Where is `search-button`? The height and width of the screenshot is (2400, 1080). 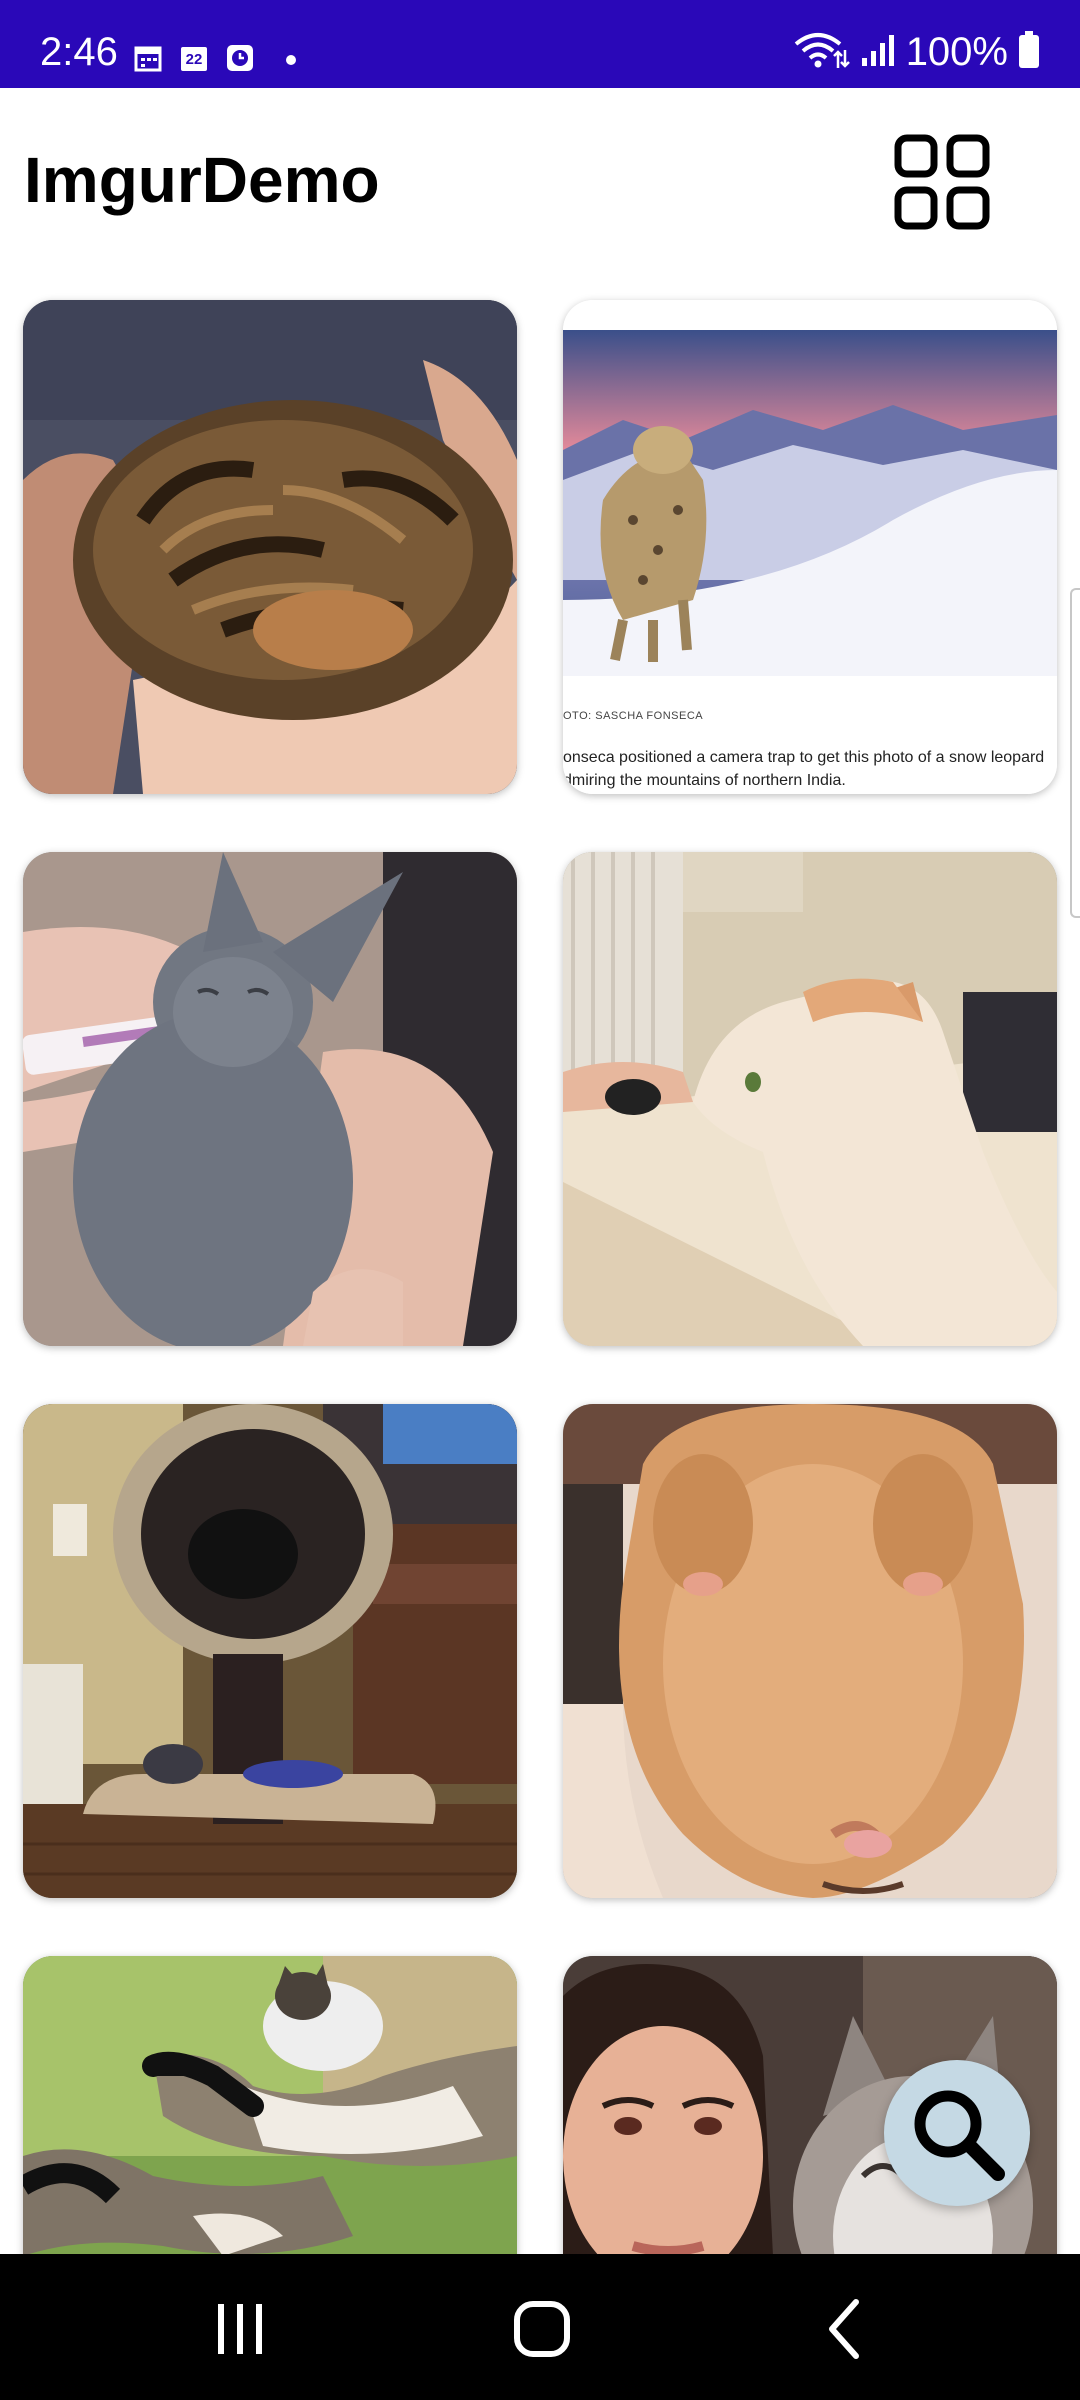
search-button is located at coordinates (957, 2133).